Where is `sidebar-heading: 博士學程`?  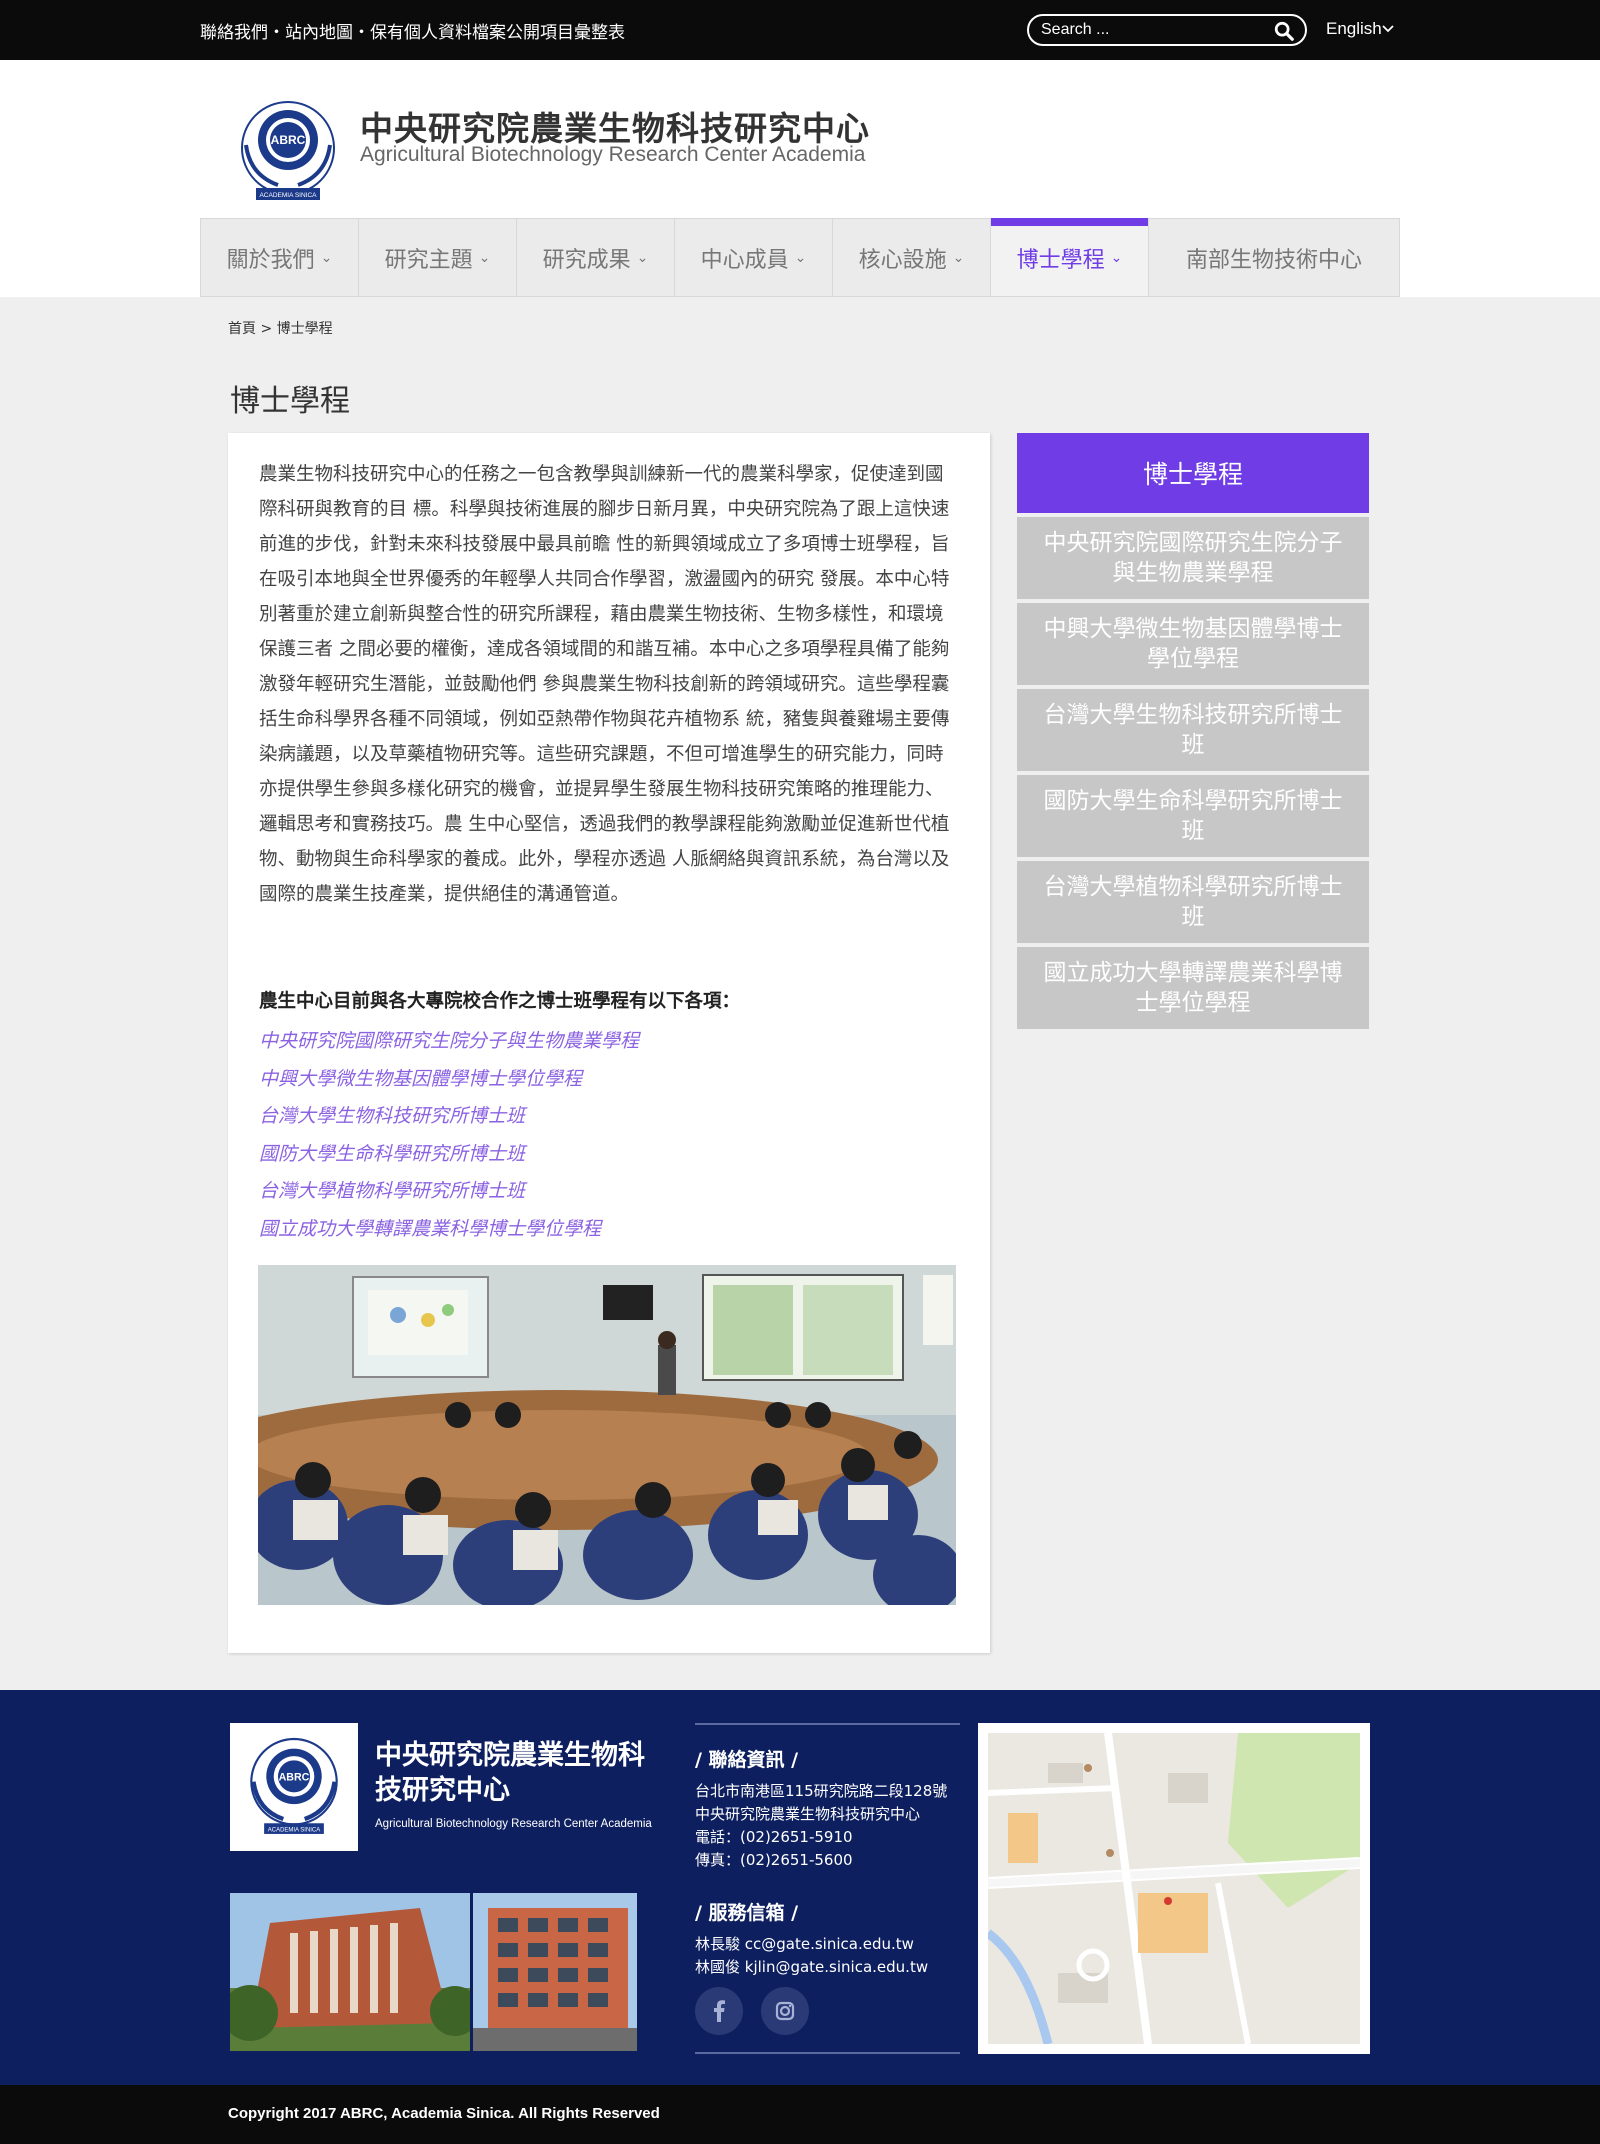
sidebar-heading: 博士學程 is located at coordinates (1193, 473).